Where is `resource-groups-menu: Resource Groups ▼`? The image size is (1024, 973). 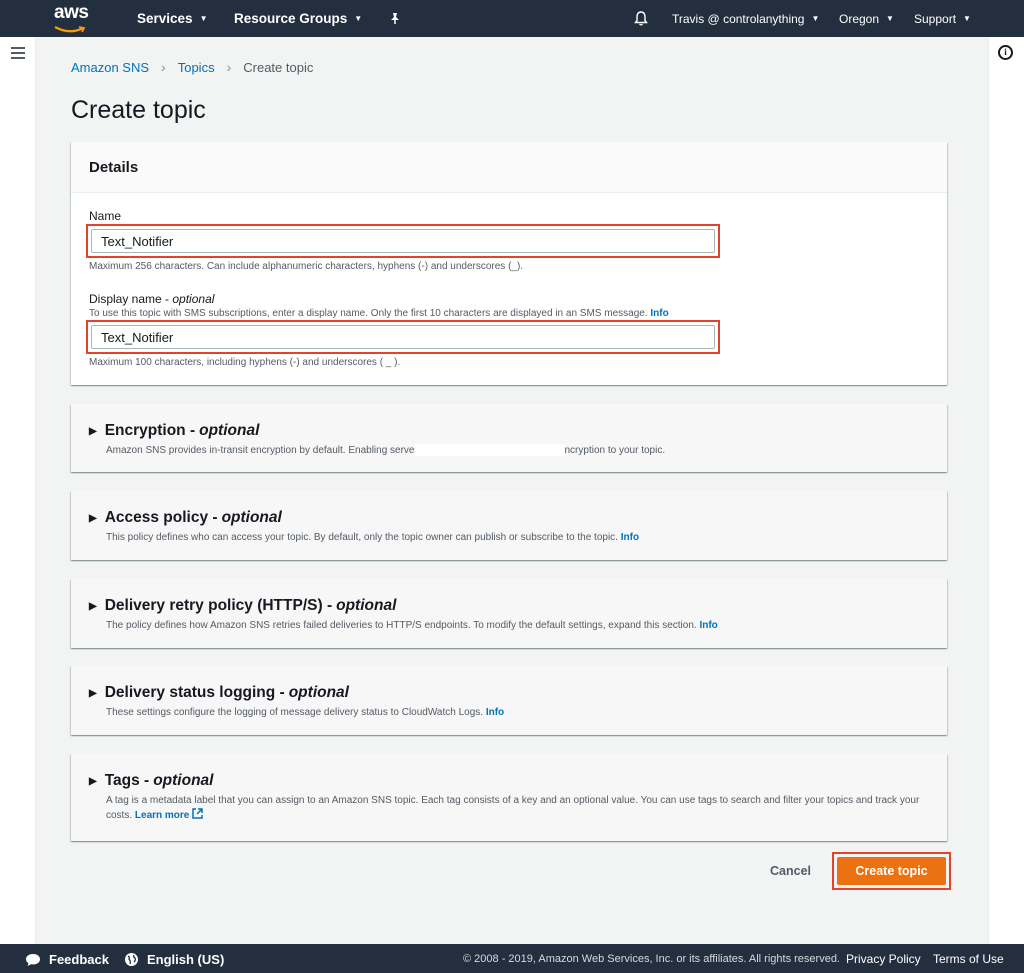 resource-groups-menu: Resource Groups ▼ is located at coordinates (298, 18).